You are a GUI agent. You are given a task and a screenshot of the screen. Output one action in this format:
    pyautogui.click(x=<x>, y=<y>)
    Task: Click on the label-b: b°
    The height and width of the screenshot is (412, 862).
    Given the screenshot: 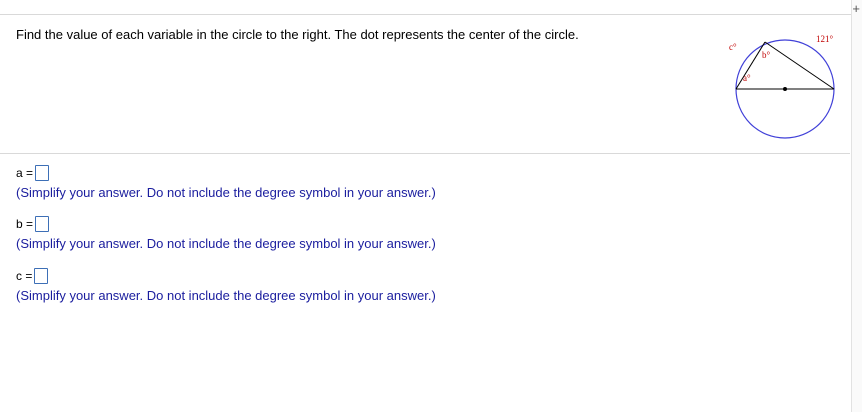 What is the action you would take?
    pyautogui.click(x=766, y=55)
    